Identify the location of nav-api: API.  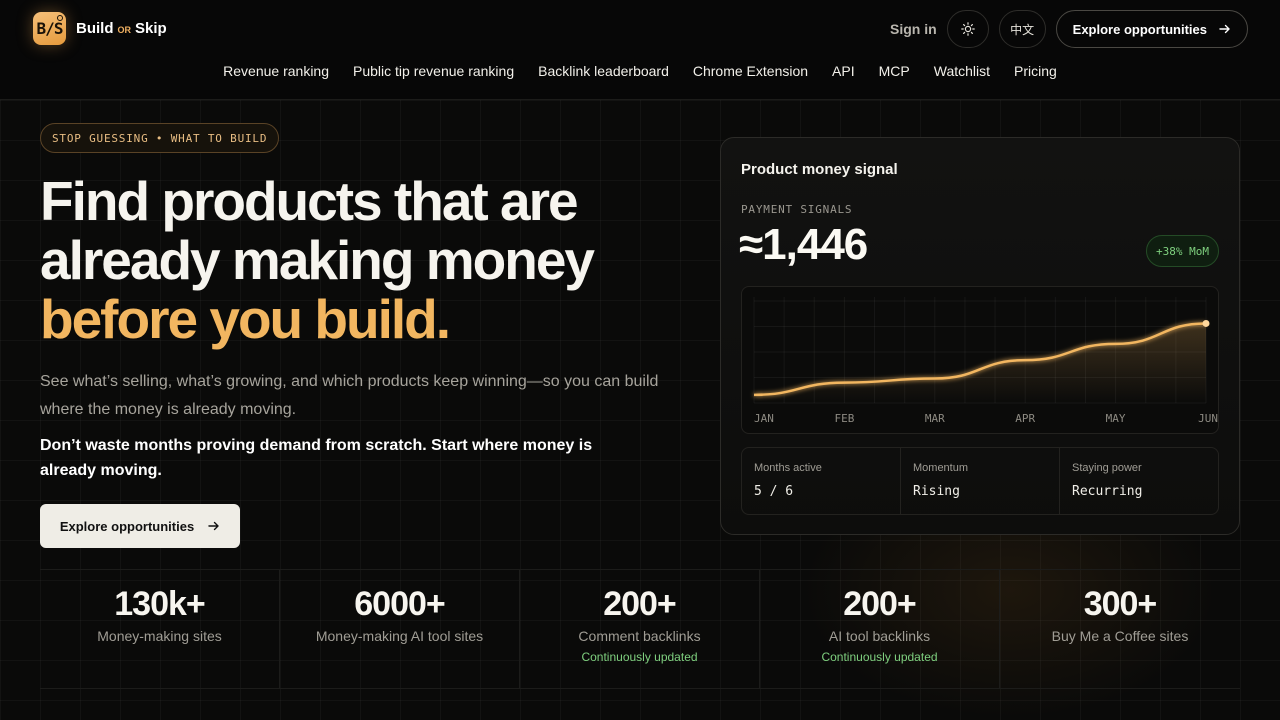
(843, 71).